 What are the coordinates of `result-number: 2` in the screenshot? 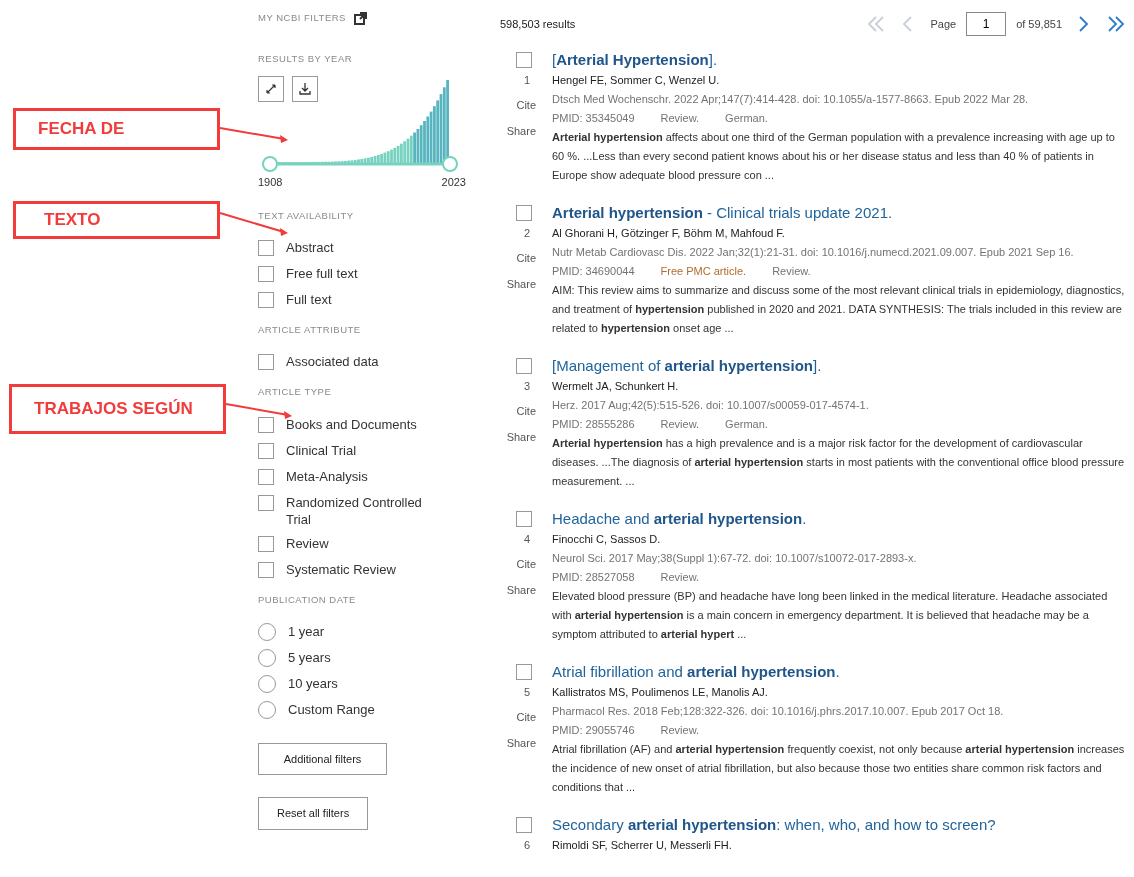 It's located at (526, 233).